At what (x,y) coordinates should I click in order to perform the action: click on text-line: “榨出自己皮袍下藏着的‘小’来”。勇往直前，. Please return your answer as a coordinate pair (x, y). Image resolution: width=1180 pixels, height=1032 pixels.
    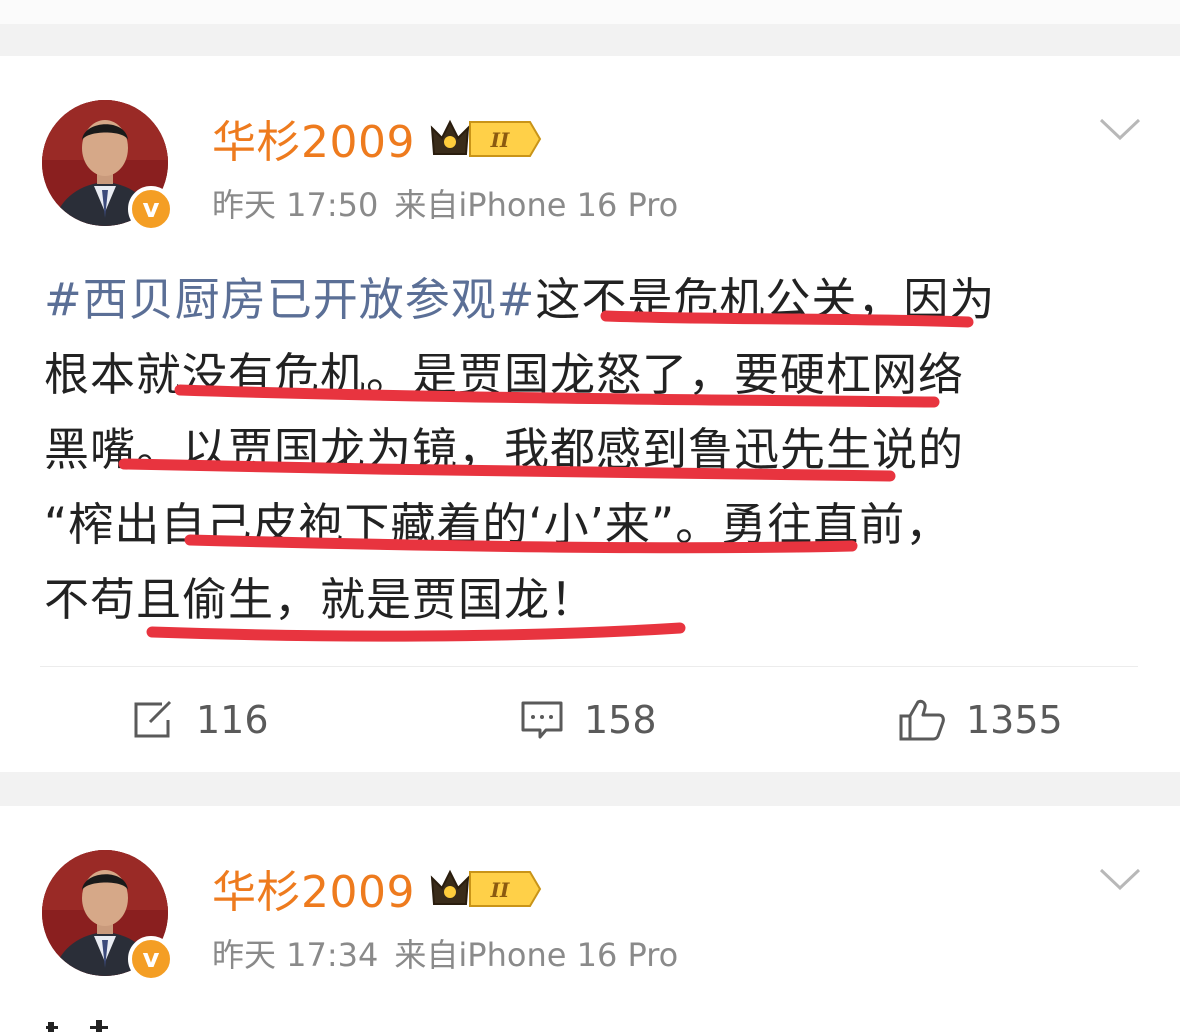
    Looking at the image, I should click on (498, 524).